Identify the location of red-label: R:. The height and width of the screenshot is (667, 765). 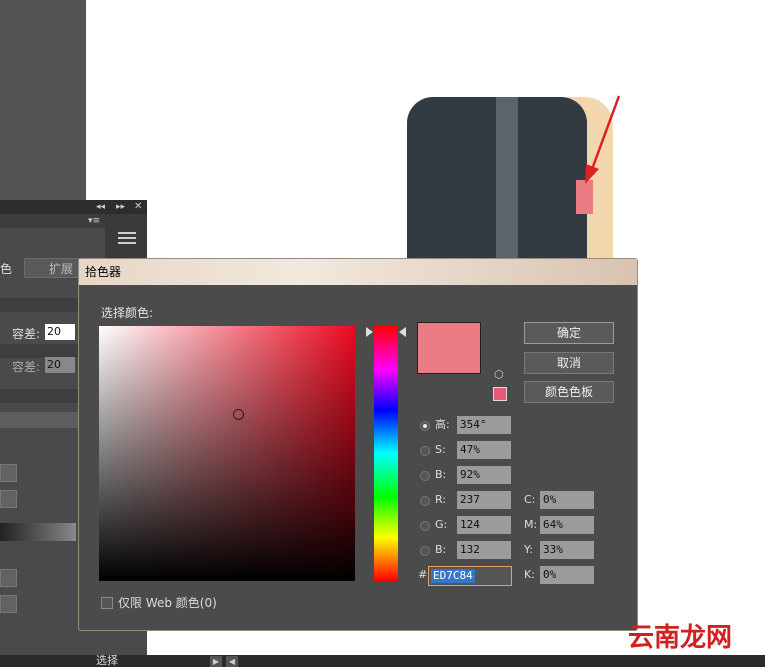
(441, 499).